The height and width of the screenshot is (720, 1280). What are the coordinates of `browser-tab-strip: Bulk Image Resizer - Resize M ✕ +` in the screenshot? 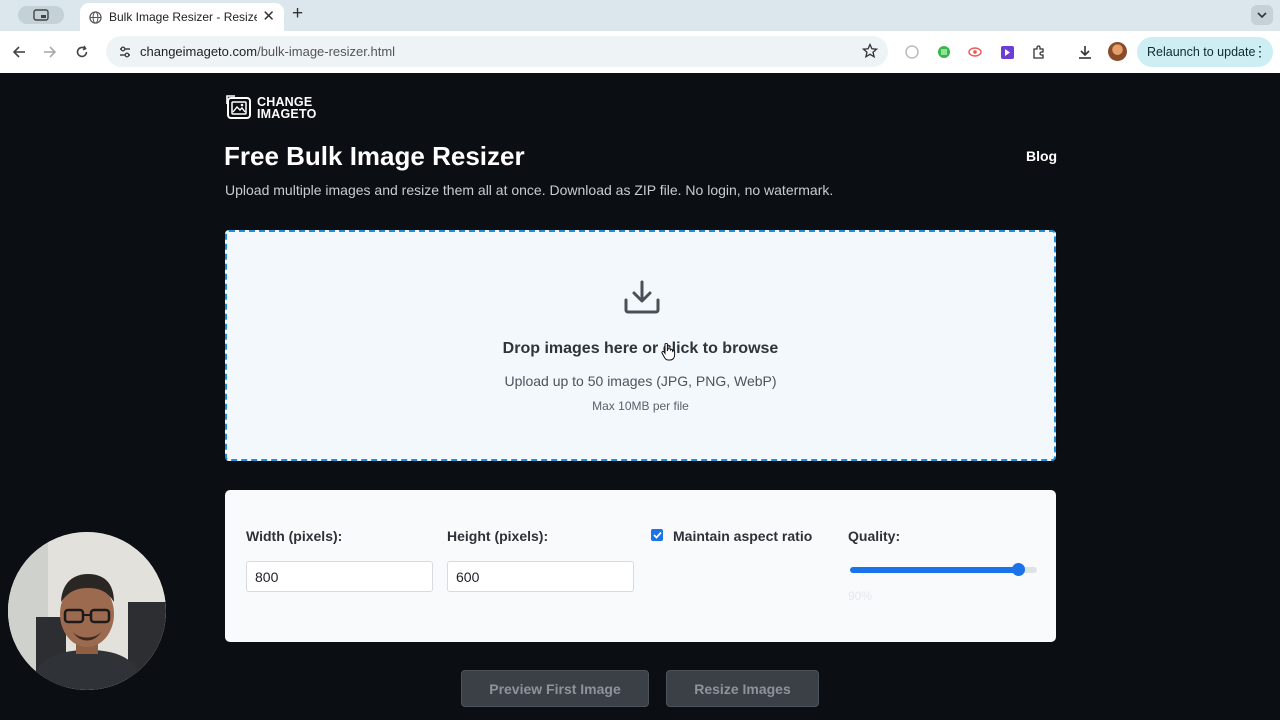 It's located at (640, 15).